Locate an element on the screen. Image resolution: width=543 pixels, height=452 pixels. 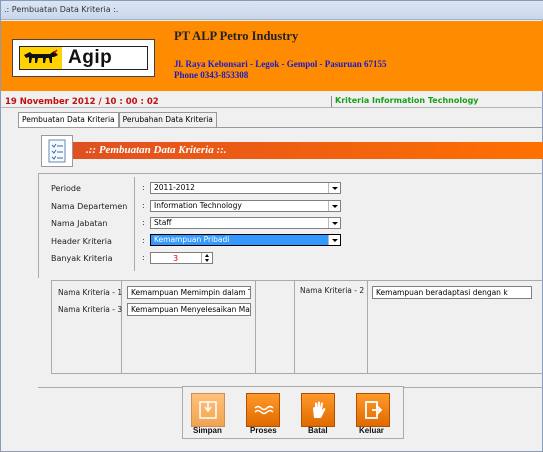
process-wave-icon is located at coordinates (264, 410).